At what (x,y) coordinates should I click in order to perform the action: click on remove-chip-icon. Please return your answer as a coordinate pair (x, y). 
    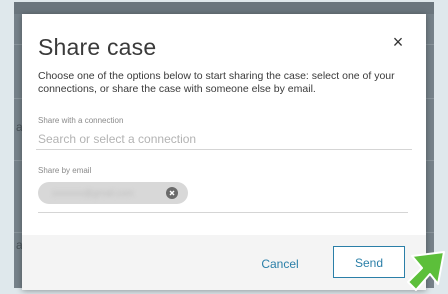
    Looking at the image, I should click on (172, 193).